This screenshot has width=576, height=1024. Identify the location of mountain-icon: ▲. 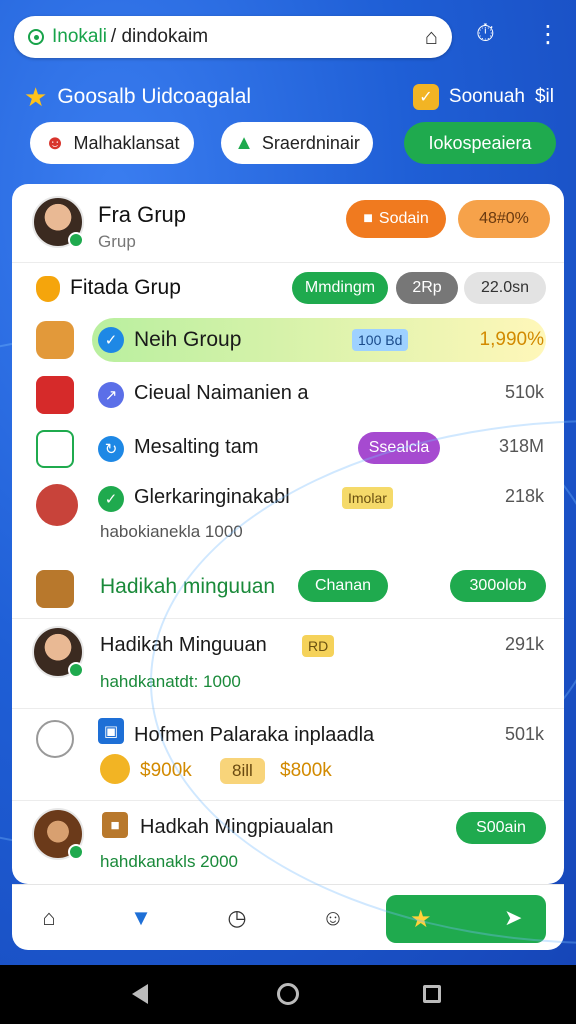
(244, 142).